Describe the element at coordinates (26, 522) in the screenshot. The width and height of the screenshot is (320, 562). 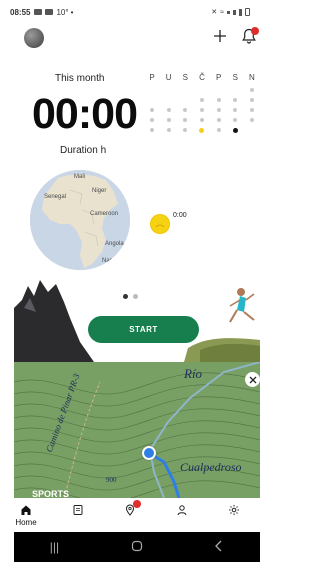
I see `nav-home-label: Home` at that location.